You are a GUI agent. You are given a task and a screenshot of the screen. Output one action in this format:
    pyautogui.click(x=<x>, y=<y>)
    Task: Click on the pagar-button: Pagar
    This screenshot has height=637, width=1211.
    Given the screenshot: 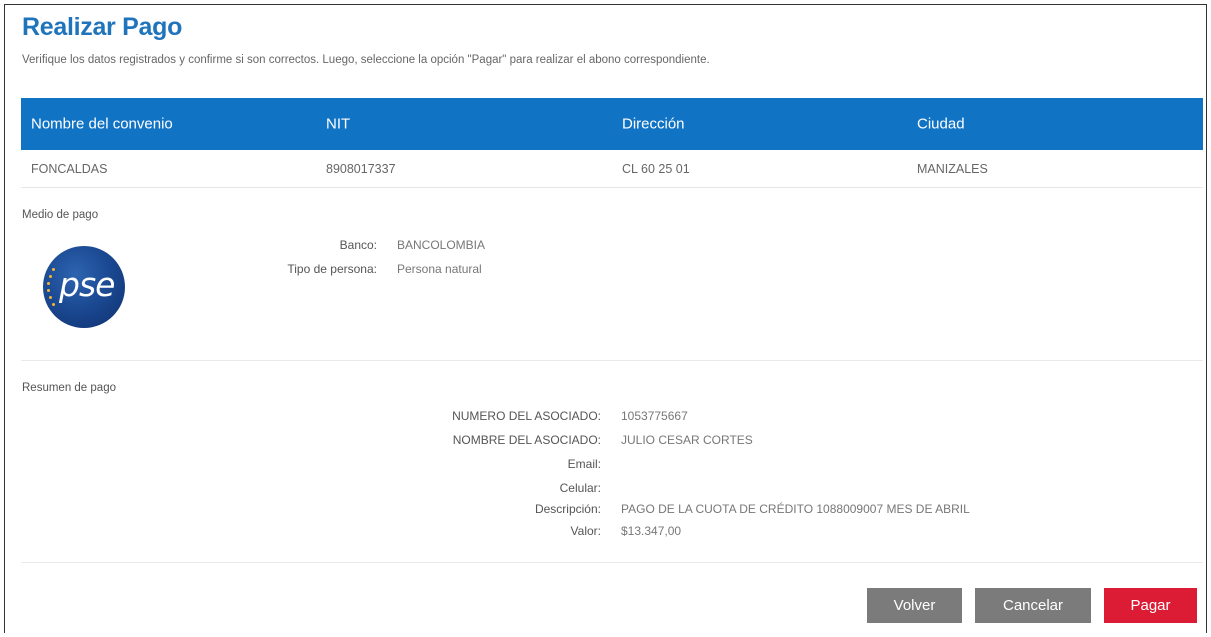 What is the action you would take?
    pyautogui.click(x=1150, y=605)
    